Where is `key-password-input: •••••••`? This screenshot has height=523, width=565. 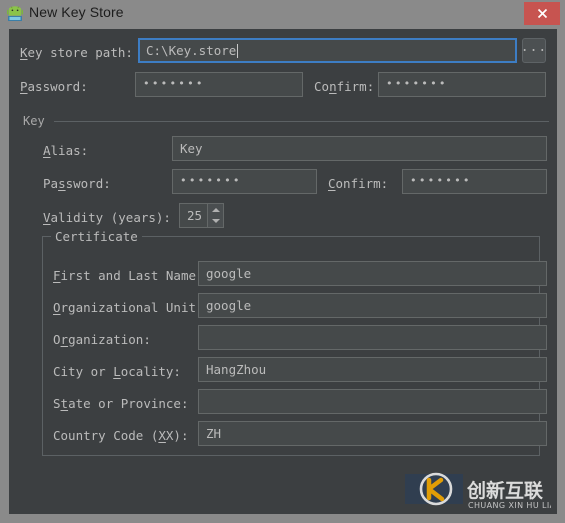
key-password-input: ••••••• is located at coordinates (244, 181).